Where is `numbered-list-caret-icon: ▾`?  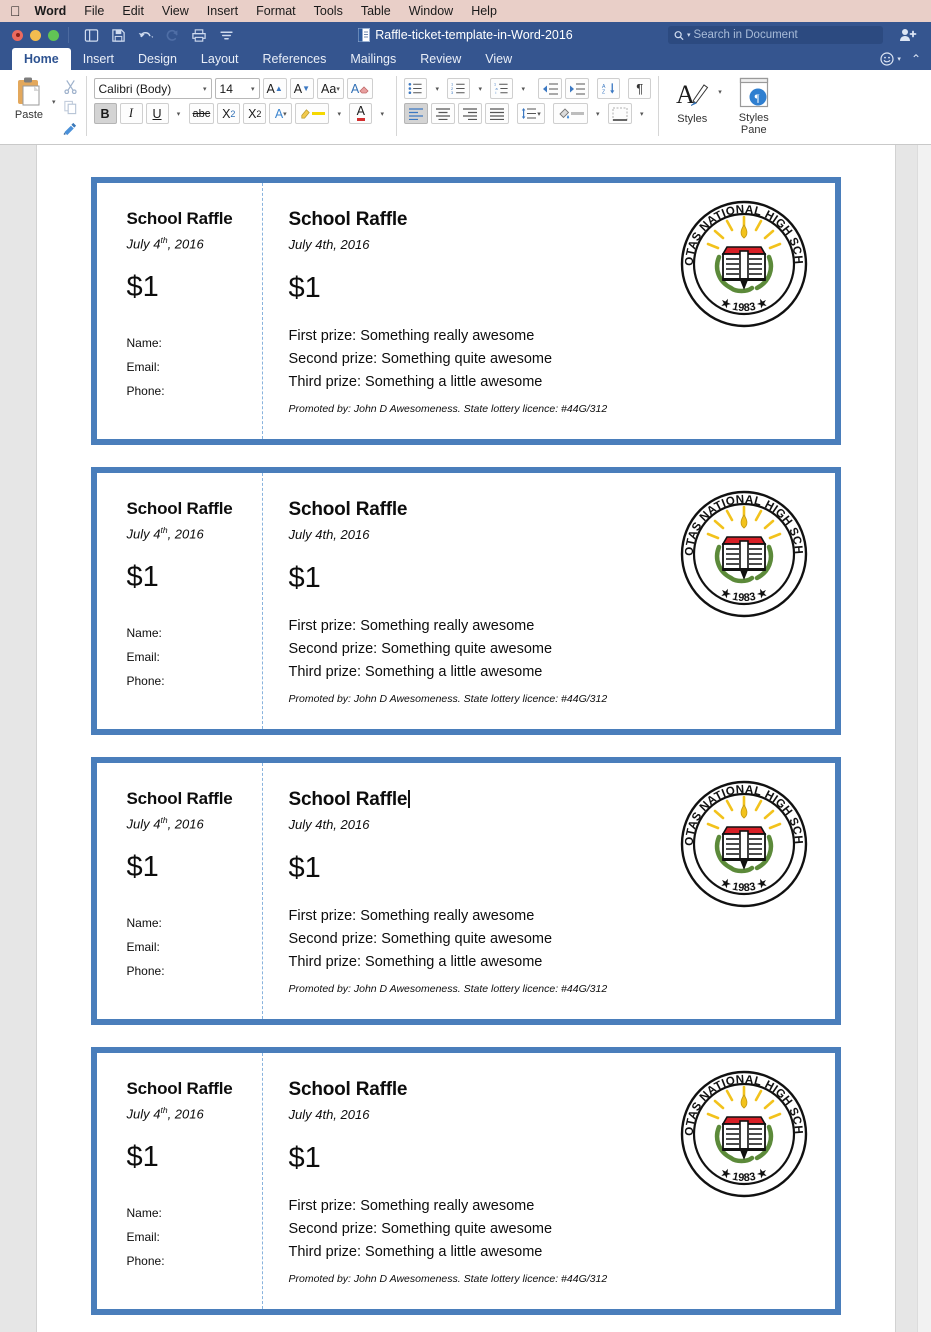
numbered-list-caret-icon: ▾ is located at coordinates (480, 88).